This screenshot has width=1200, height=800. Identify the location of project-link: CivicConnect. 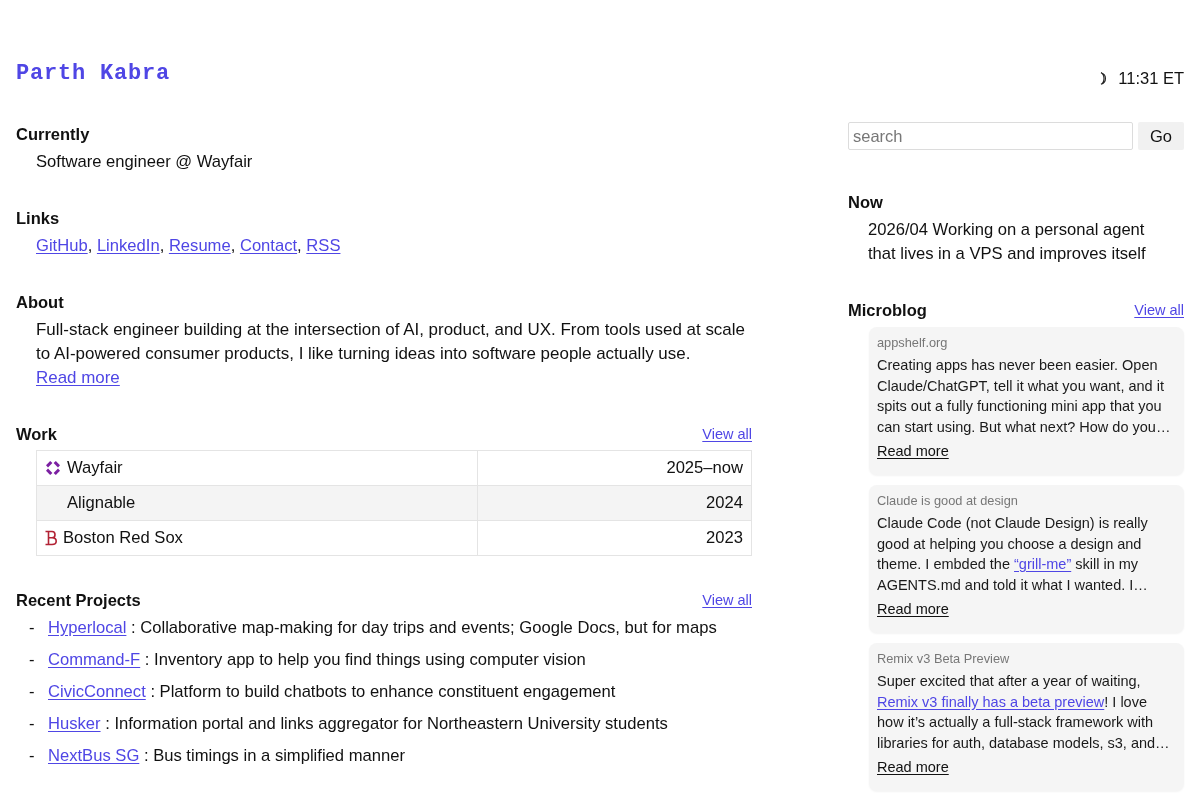
(97, 691).